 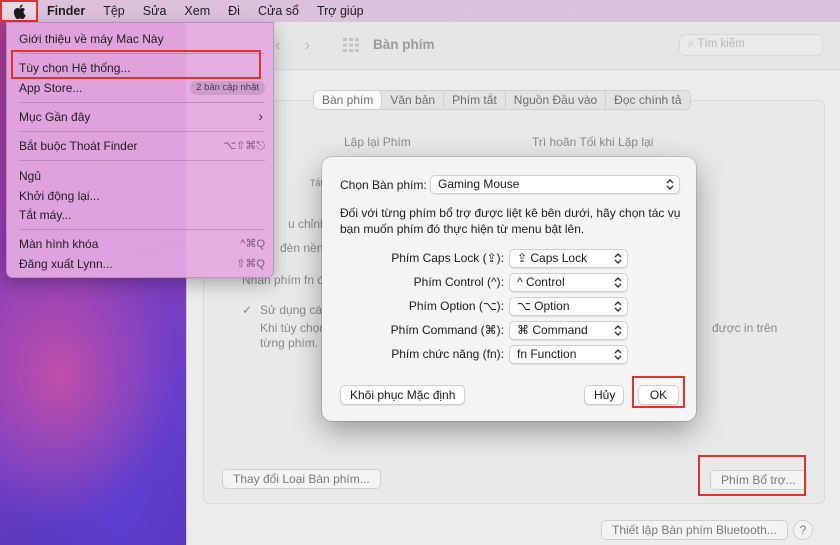 What do you see at coordinates (348, 100) in the screenshot?
I see `tab-keyboard: Bàn phím` at bounding box center [348, 100].